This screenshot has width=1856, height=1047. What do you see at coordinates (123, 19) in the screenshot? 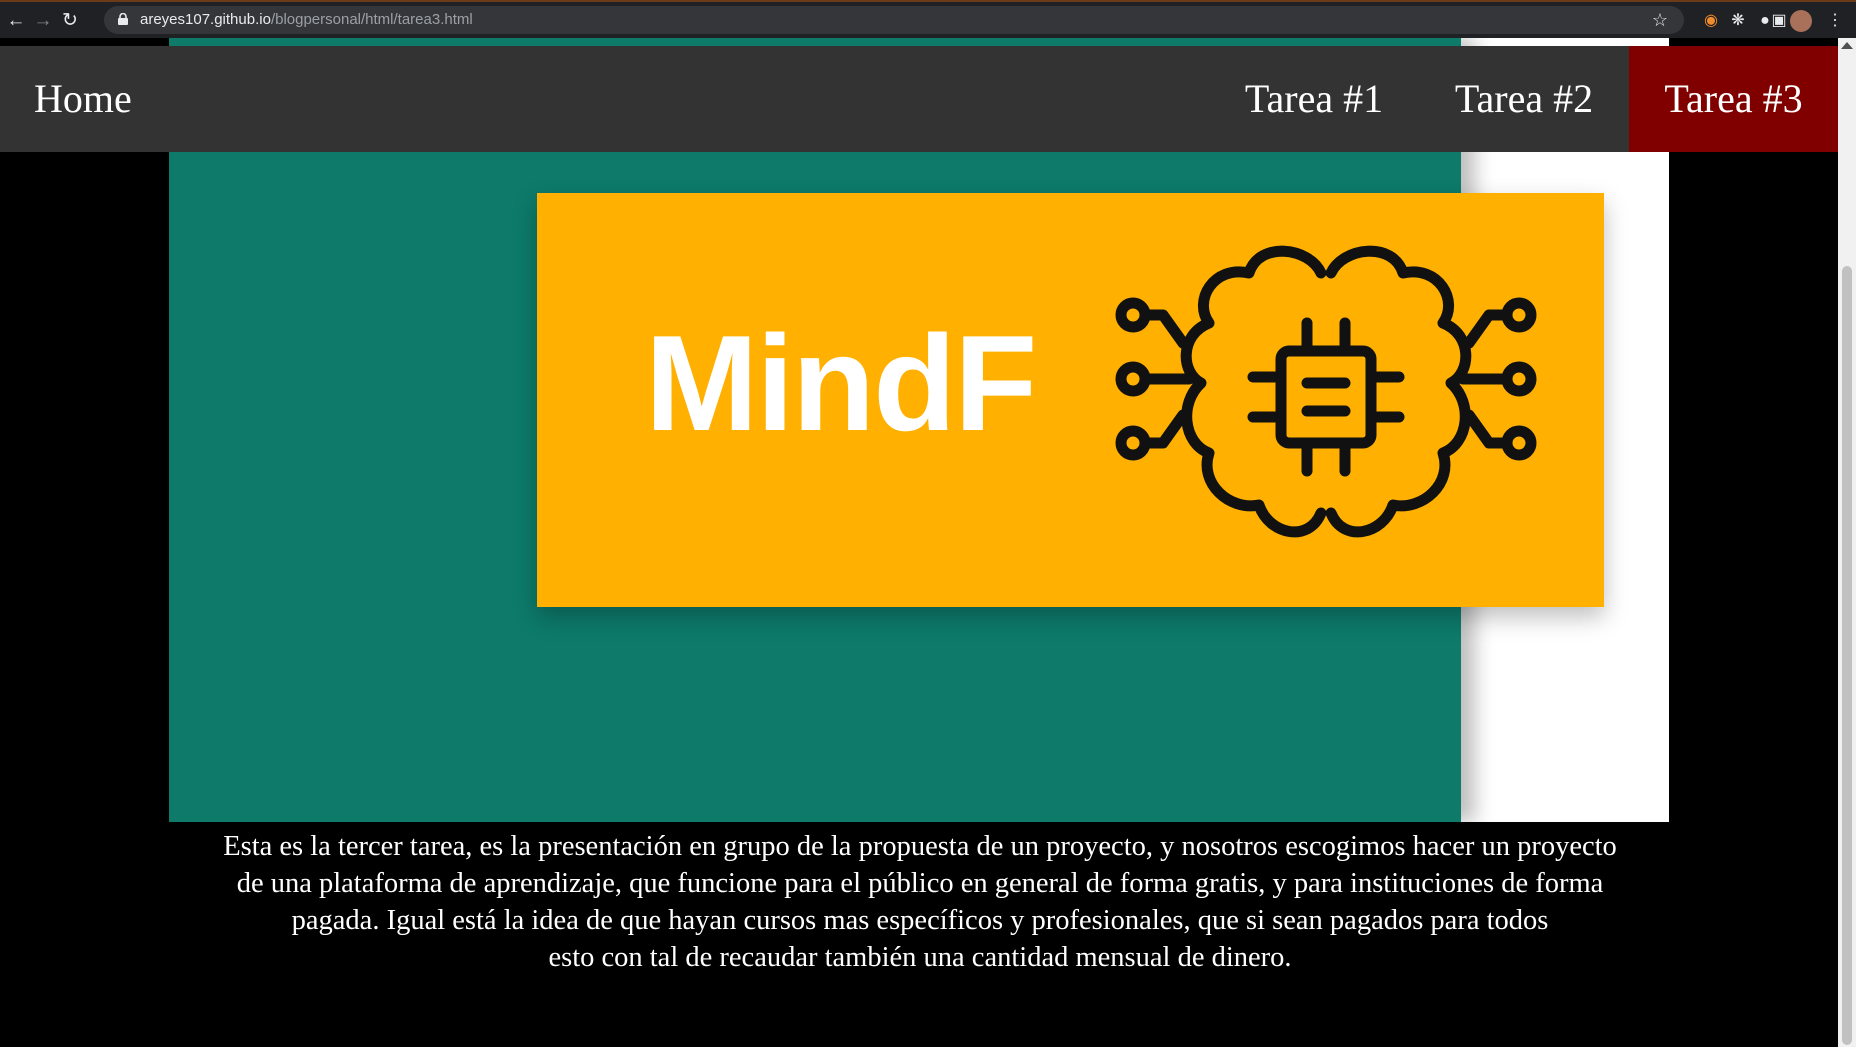
I see `lock-icon` at bounding box center [123, 19].